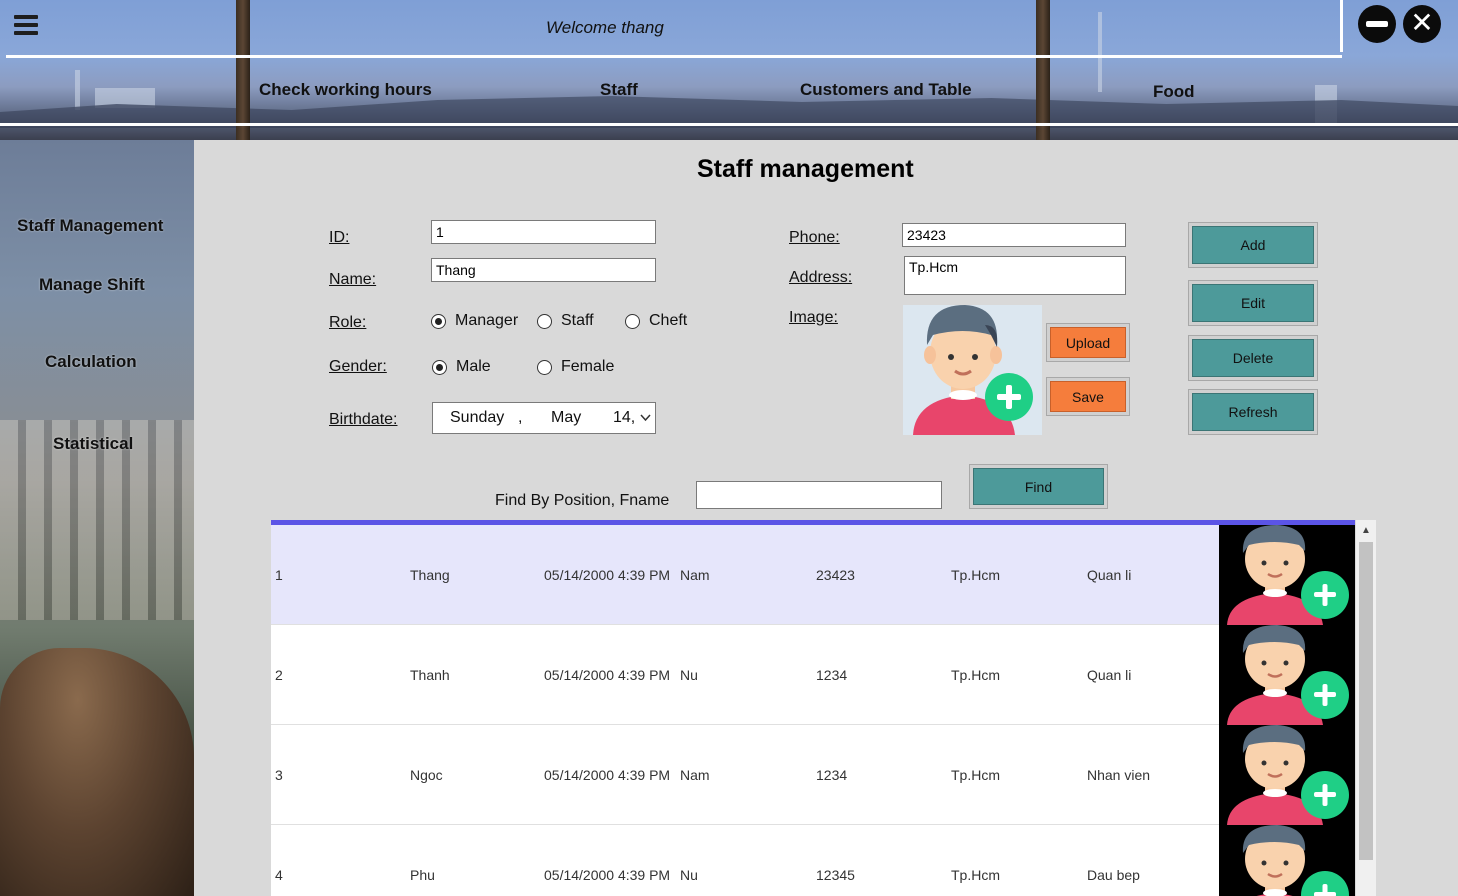 The width and height of the screenshot is (1458, 896). Describe the element at coordinates (77, 90) in the screenshot. I see `background-tower` at that location.